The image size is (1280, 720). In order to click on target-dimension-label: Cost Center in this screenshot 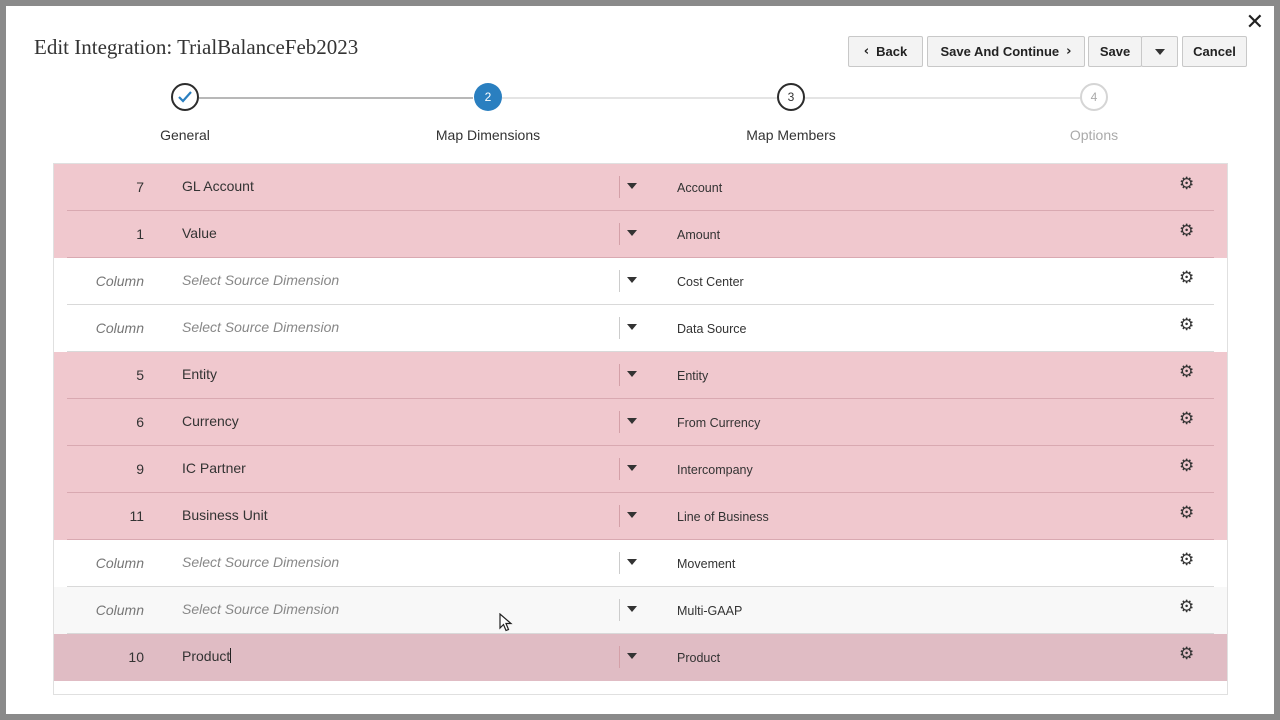, I will do `click(710, 282)`.